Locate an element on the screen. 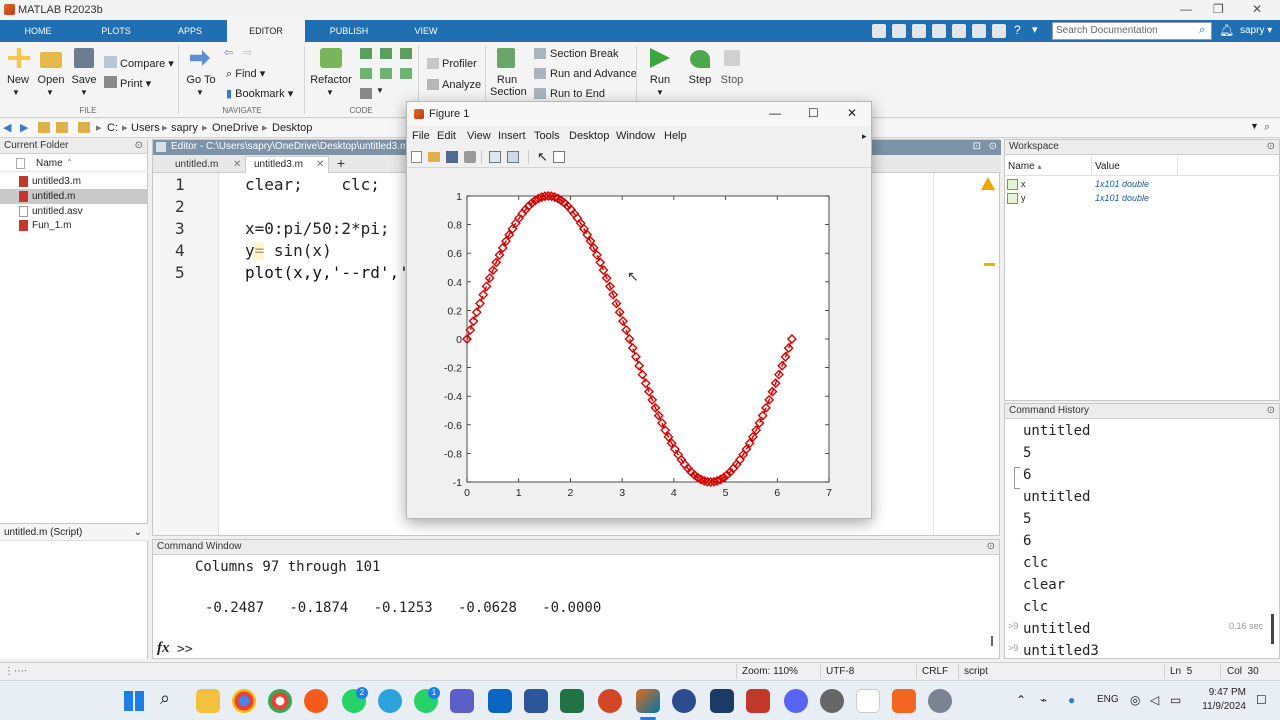 The width and height of the screenshot is (1280, 720). editor-tab: untitled.m ✕ is located at coordinates (207, 165).